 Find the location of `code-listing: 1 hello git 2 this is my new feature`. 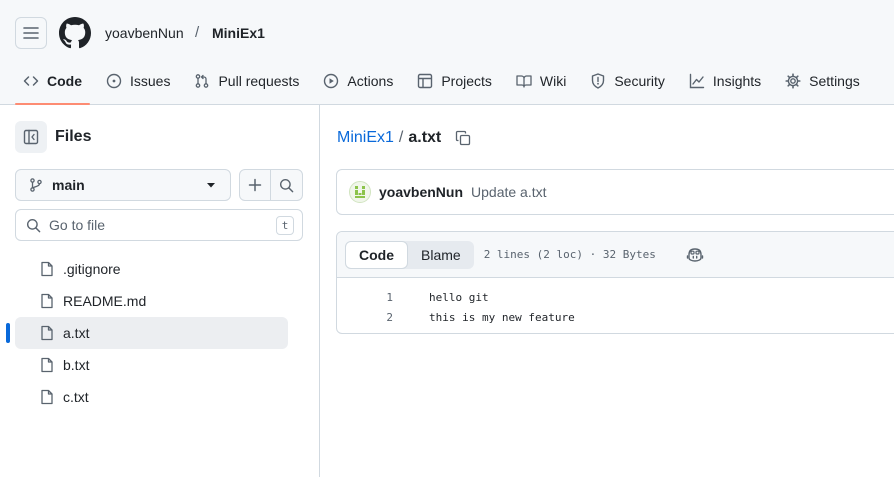

code-listing: 1 hello git 2 this is my new feature is located at coordinates (615, 302).